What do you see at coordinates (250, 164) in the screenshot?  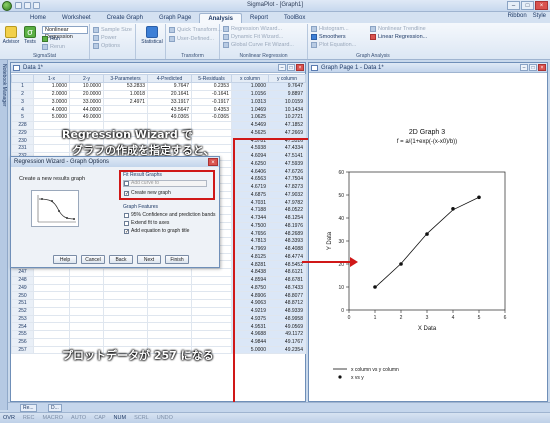 I see `table-cell: 4.6250` at bounding box center [250, 164].